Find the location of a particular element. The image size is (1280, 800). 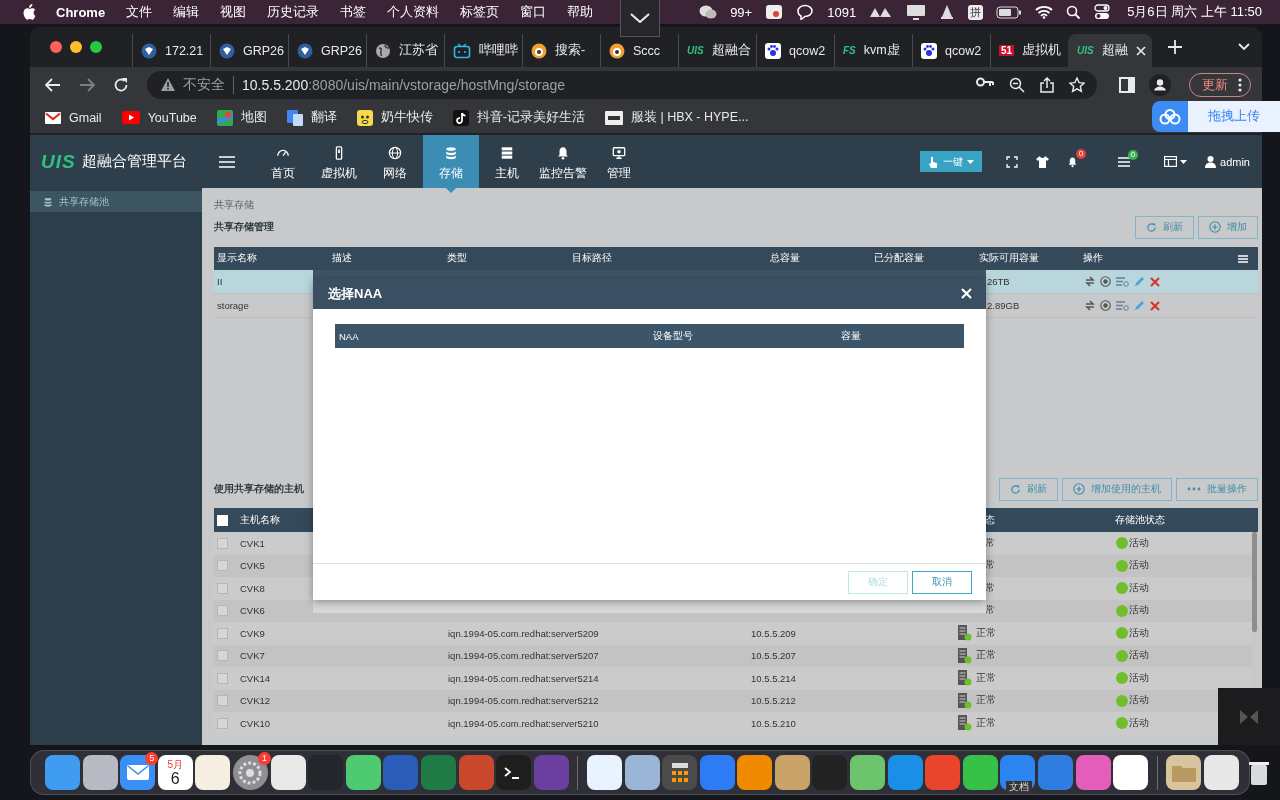

toggle-switches-icon is located at coordinates (1102, 12).